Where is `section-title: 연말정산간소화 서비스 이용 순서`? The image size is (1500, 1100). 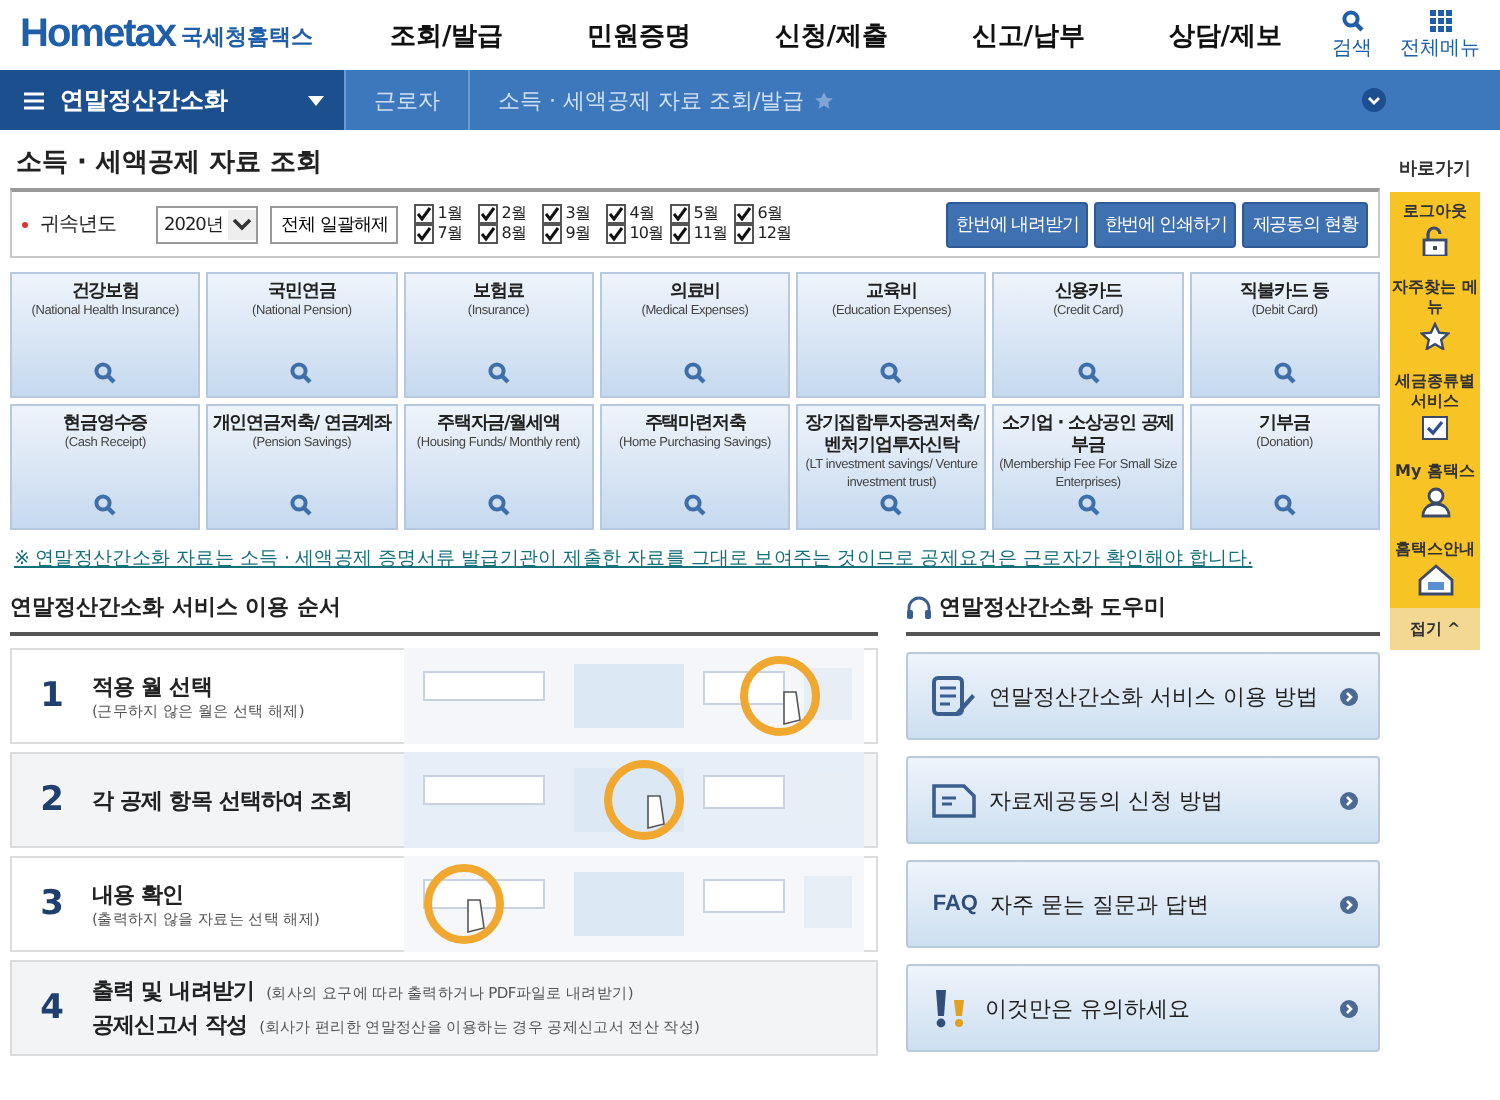
section-title: 연말정산간소화 서비스 이용 순서 is located at coordinates (175, 607).